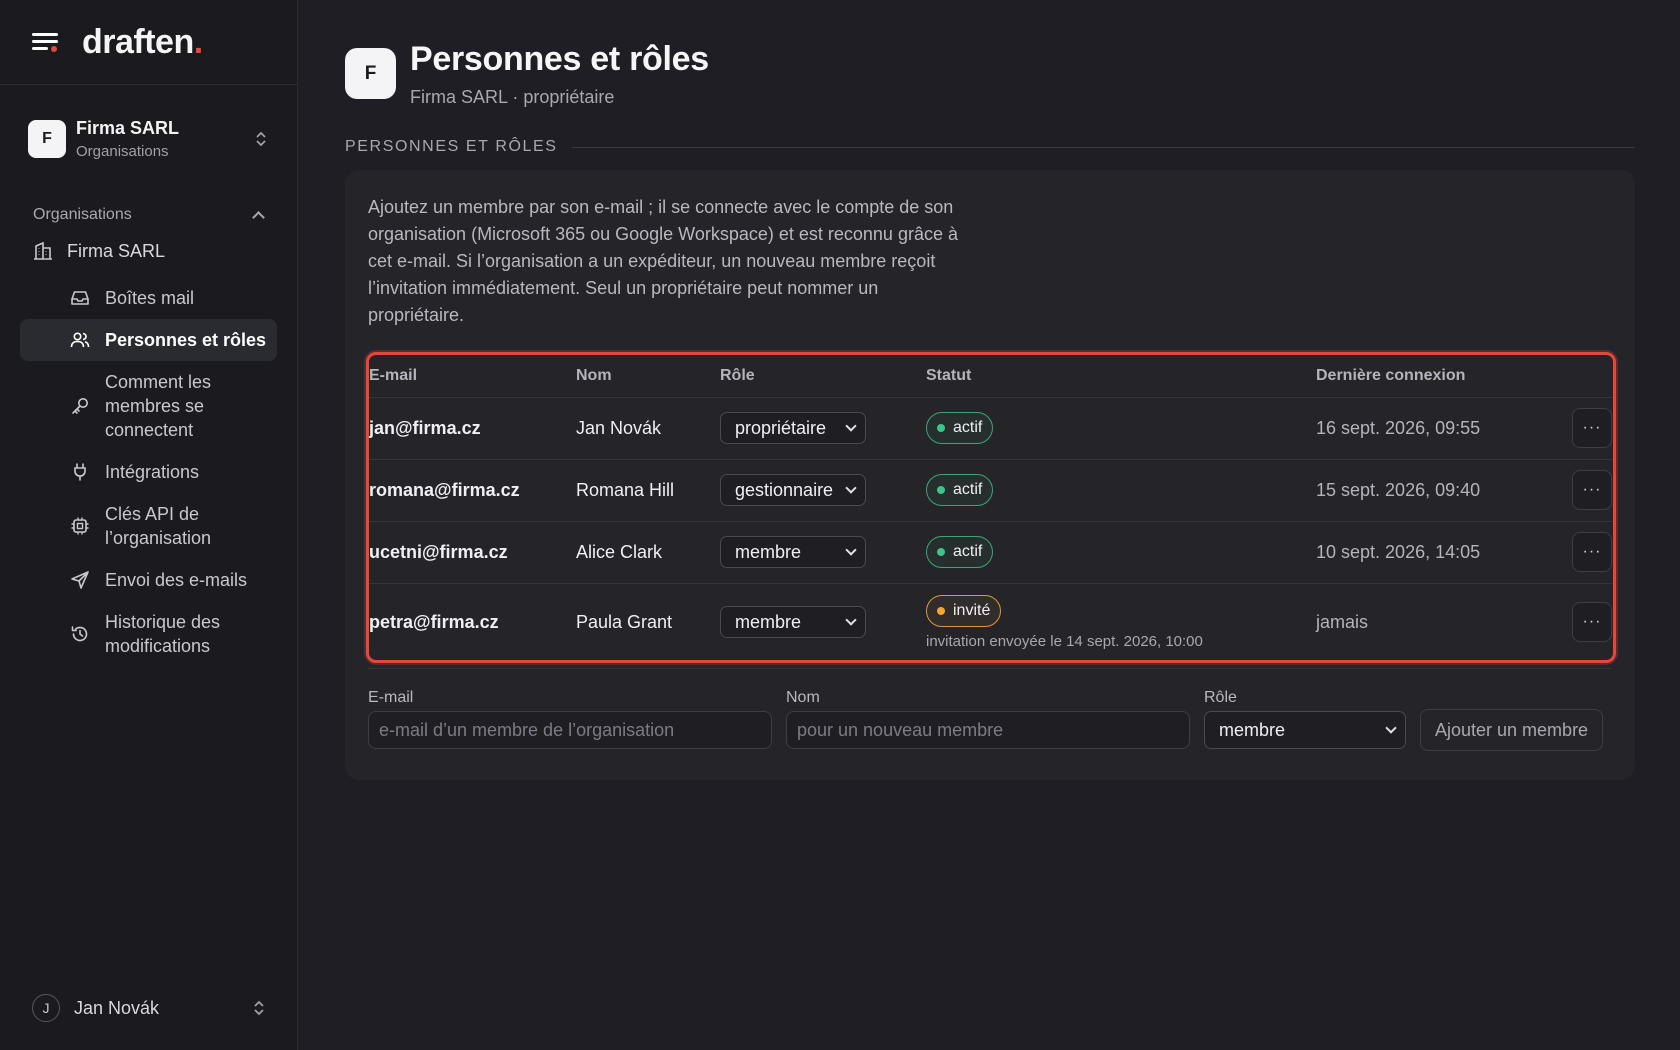 The image size is (1680, 1050). What do you see at coordinates (391, 697) in the screenshot?
I see `email-field-label: E-mail` at bounding box center [391, 697].